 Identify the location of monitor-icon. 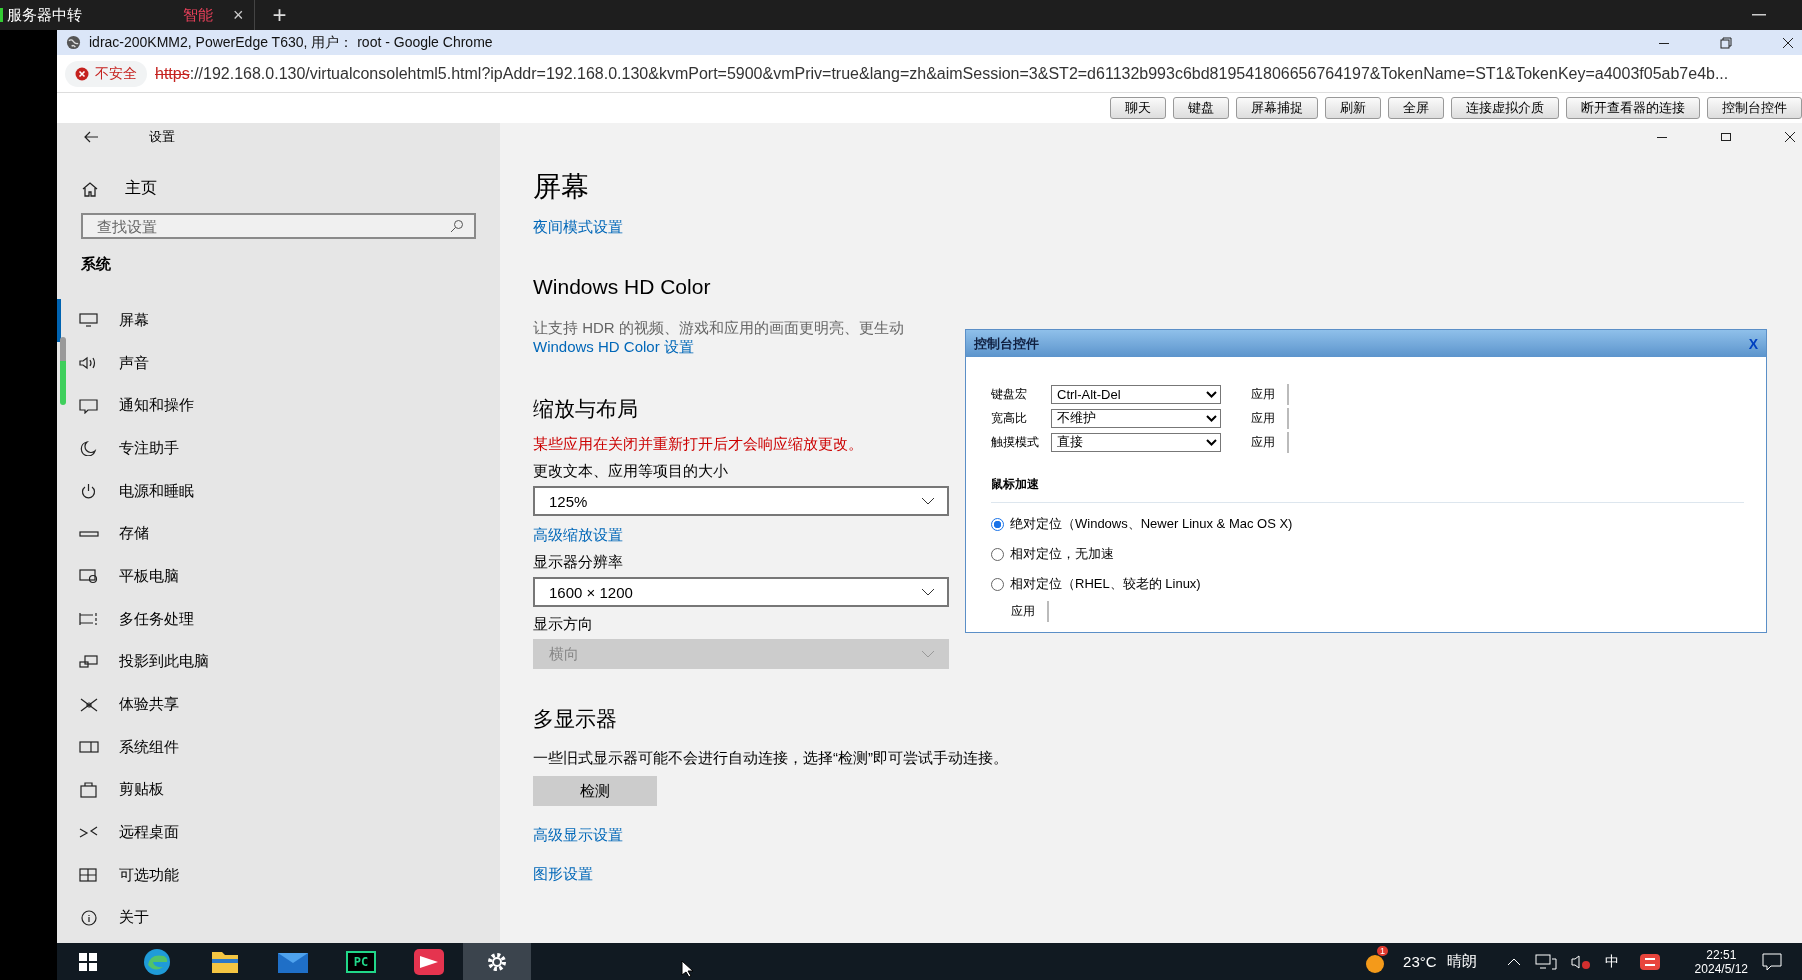
(89, 320).